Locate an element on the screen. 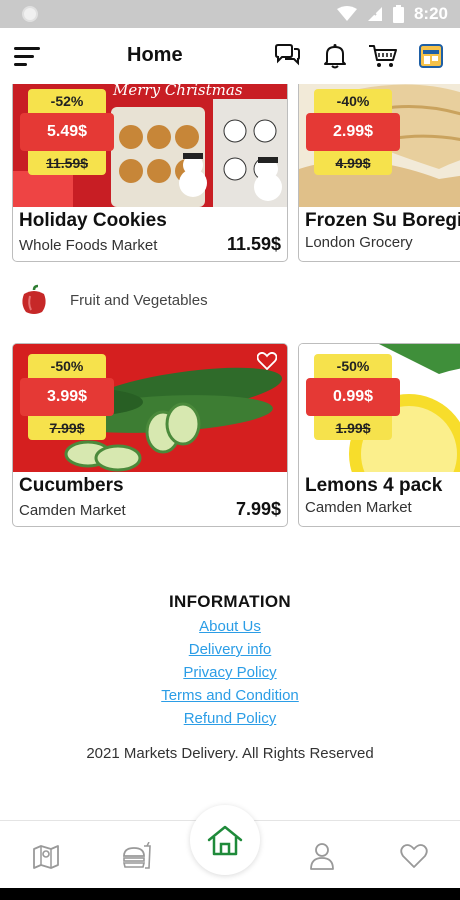  privacy-policy-link: Privacy Policy is located at coordinates (229, 672).